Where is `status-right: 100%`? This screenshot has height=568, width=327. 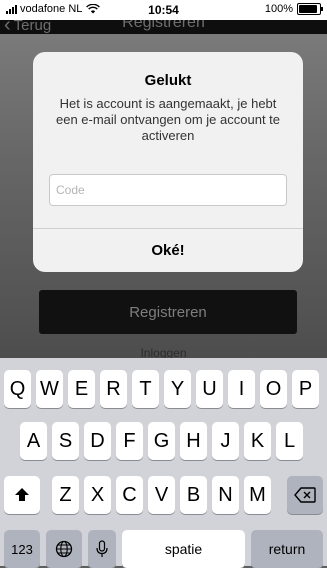
status-right: 100% is located at coordinates (293, 9).